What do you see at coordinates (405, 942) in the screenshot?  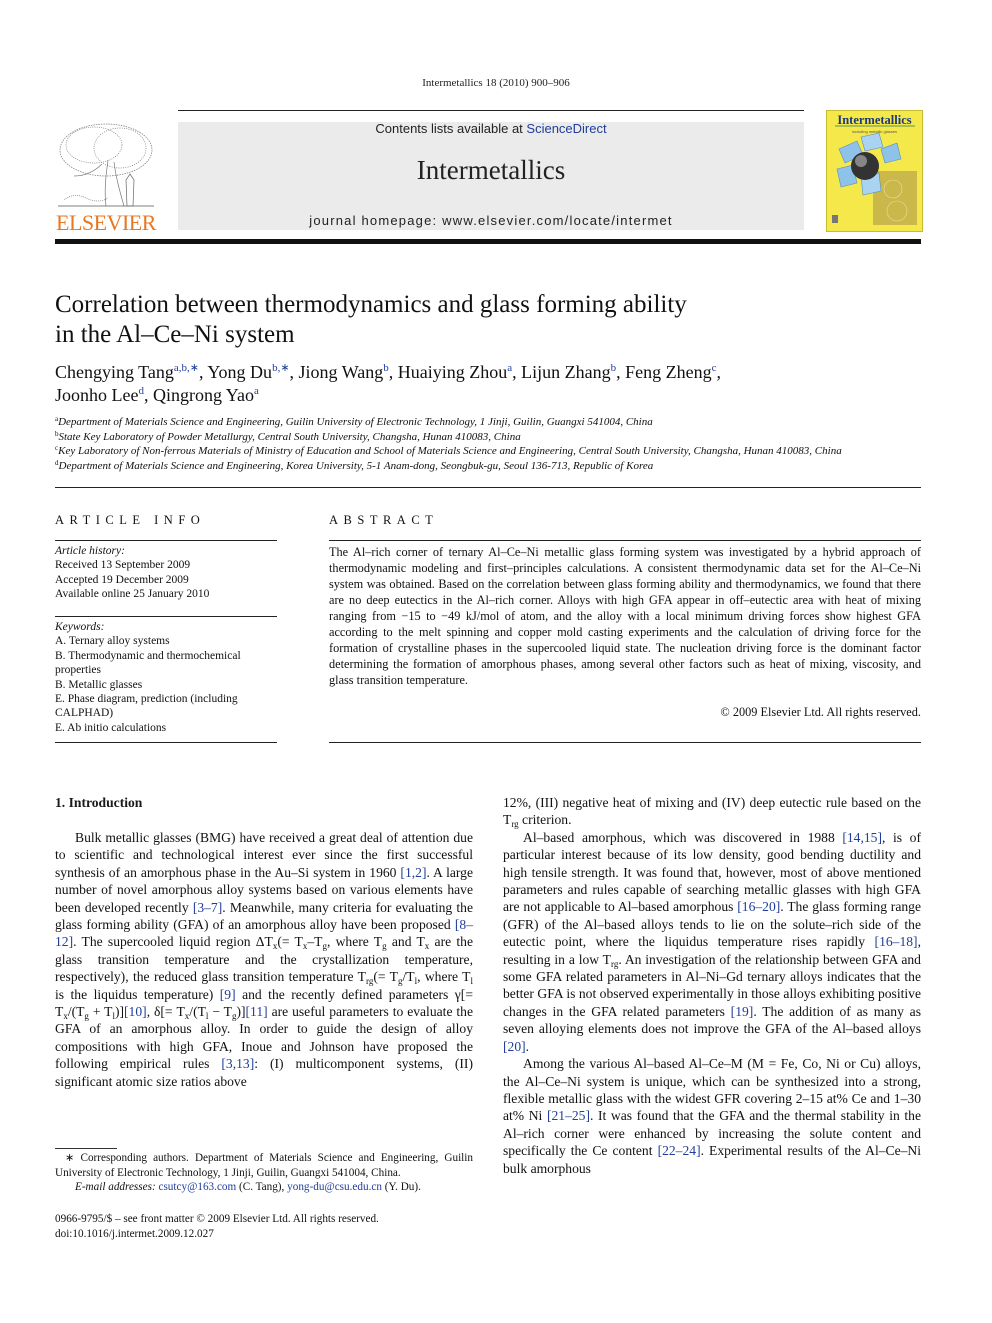 I see `text: and T` at bounding box center [405, 942].